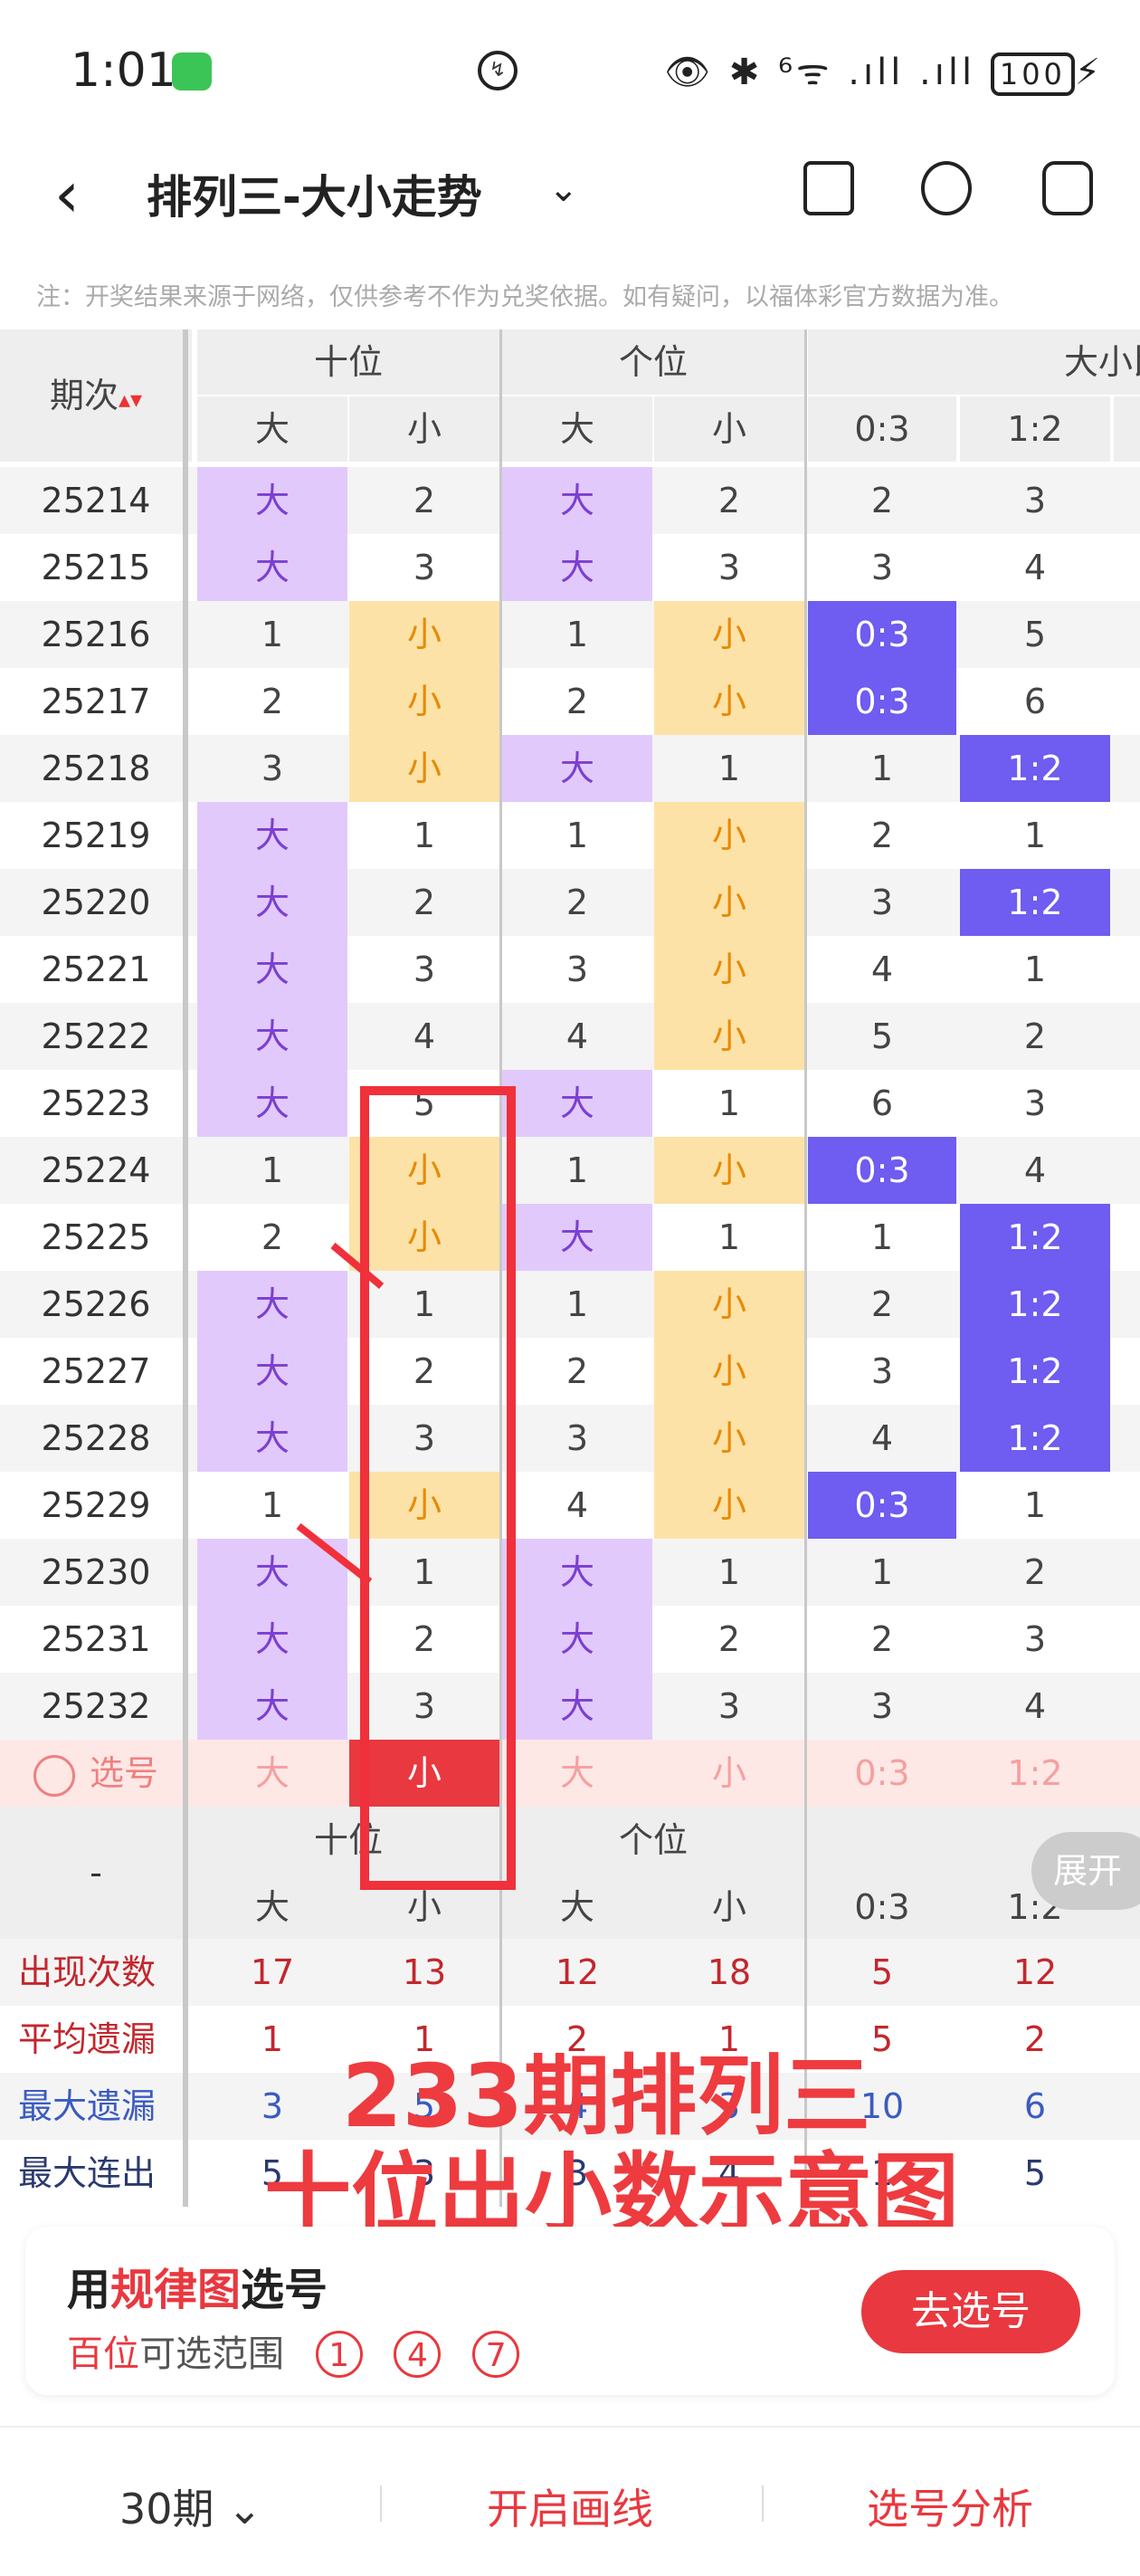  I want to click on trend-cell: 6, so click(1035, 701).